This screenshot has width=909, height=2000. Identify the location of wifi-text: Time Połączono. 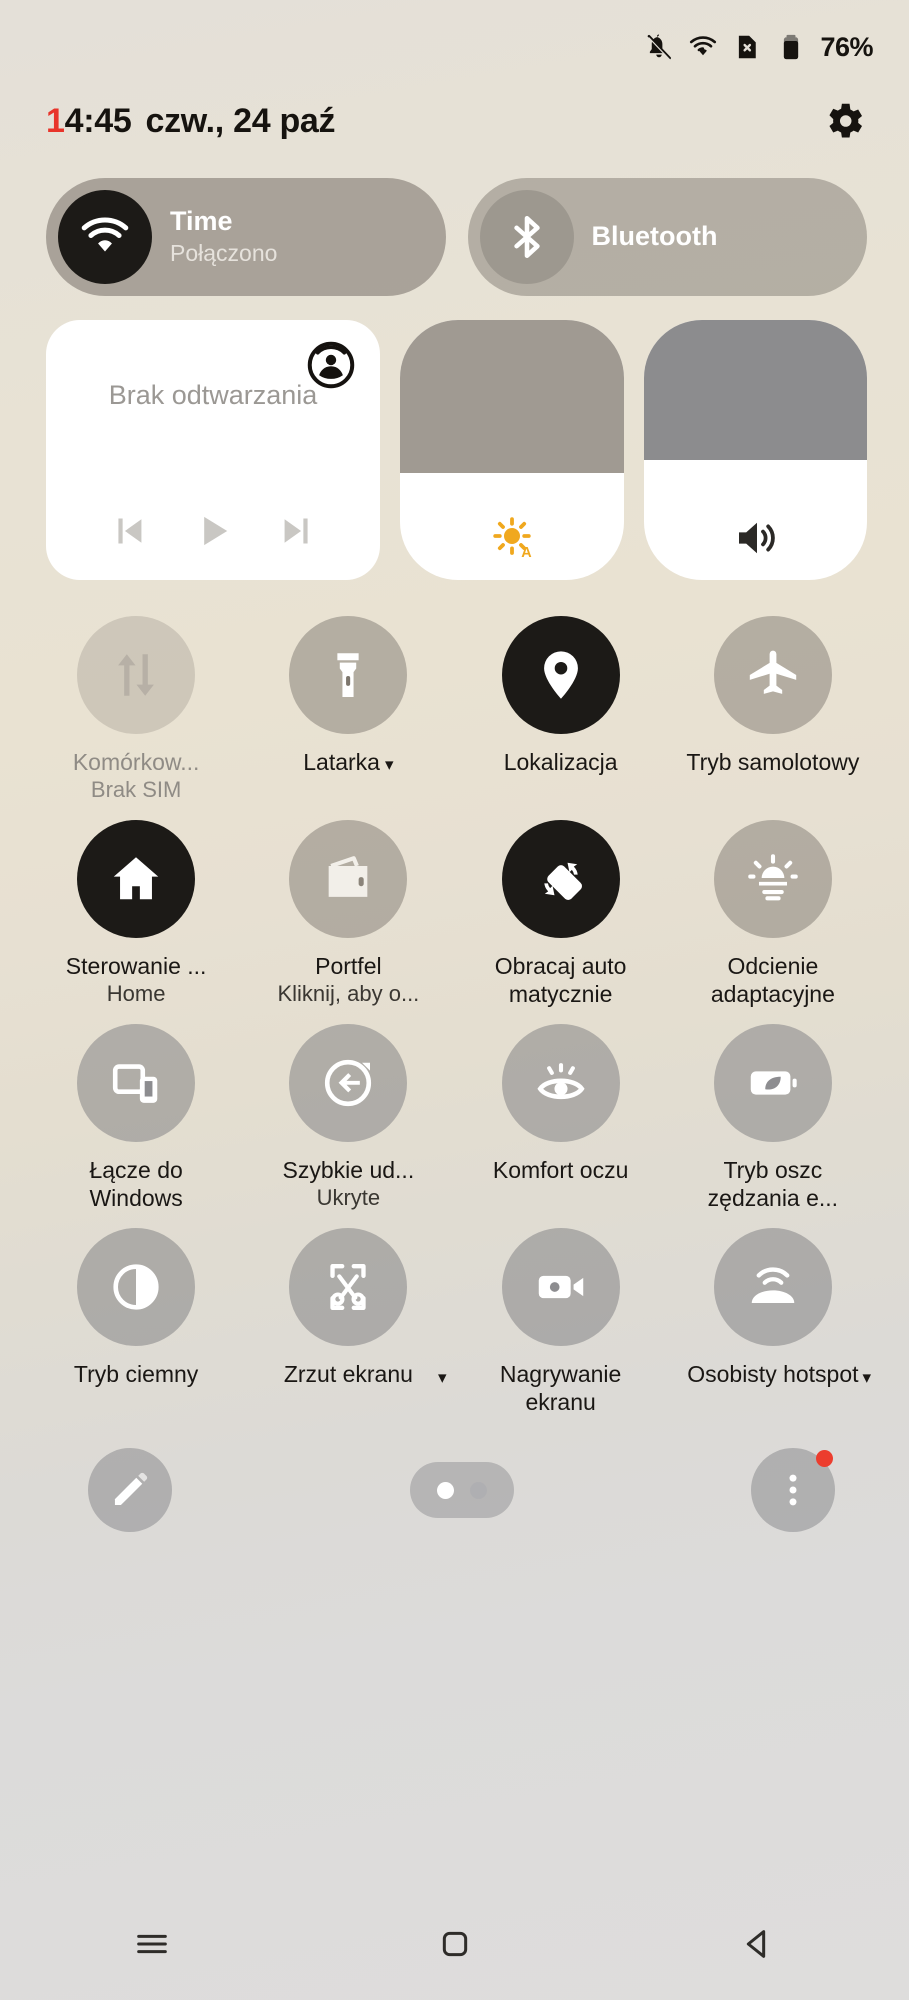
(223, 237).